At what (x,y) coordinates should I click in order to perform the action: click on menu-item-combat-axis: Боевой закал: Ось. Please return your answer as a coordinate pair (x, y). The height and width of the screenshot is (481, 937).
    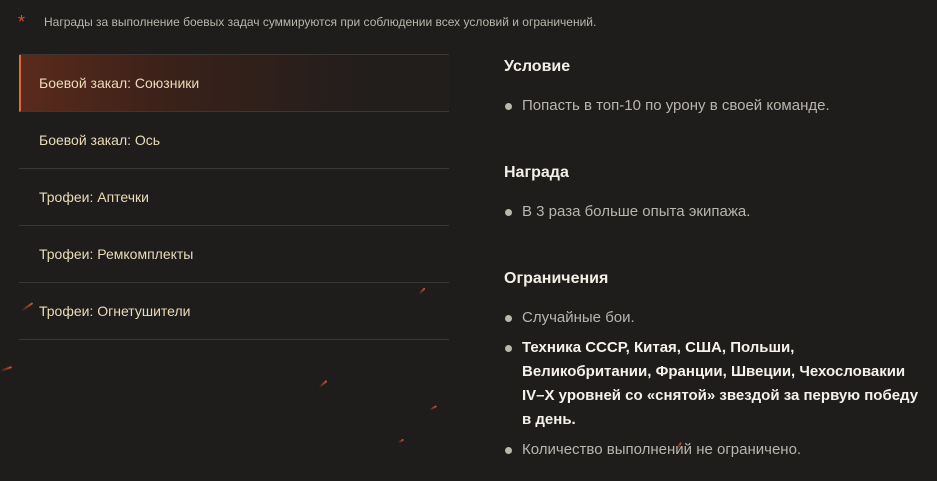
    Looking at the image, I should click on (234, 140).